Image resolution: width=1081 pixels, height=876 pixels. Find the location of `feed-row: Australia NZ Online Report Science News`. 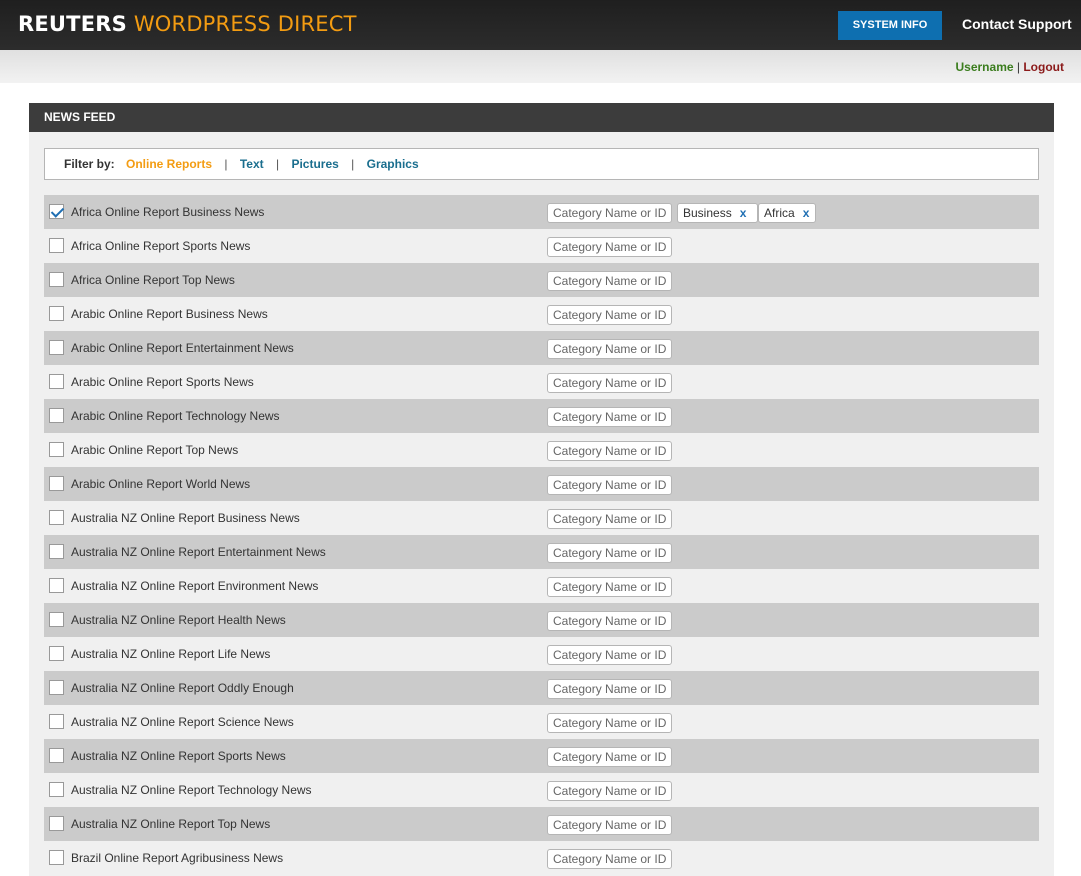

feed-row: Australia NZ Online Report Science News is located at coordinates (541, 722).